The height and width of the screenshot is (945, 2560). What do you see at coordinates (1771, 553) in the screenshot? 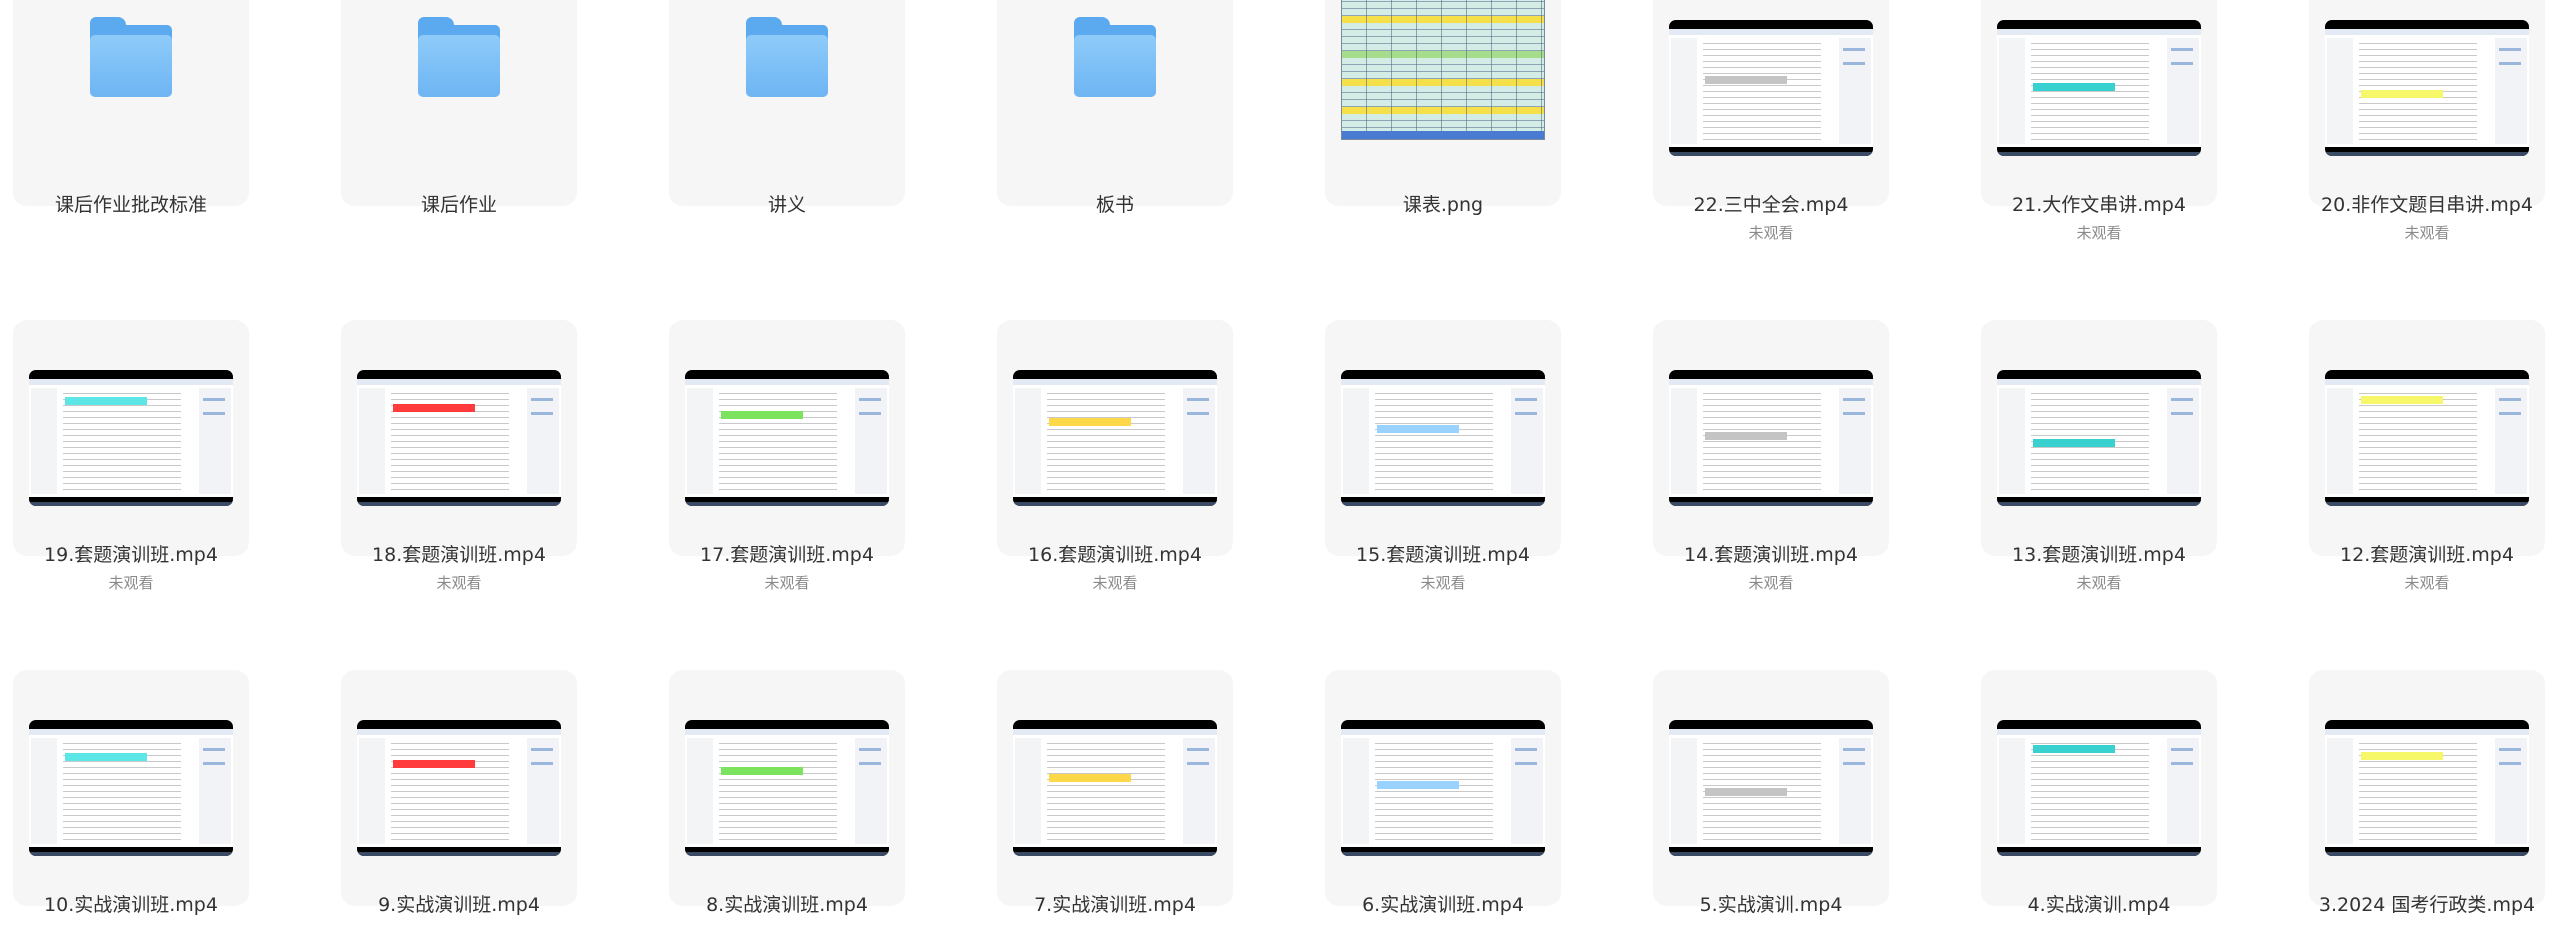
I see `file-name: 14.套题演训班.mp4` at bounding box center [1771, 553].